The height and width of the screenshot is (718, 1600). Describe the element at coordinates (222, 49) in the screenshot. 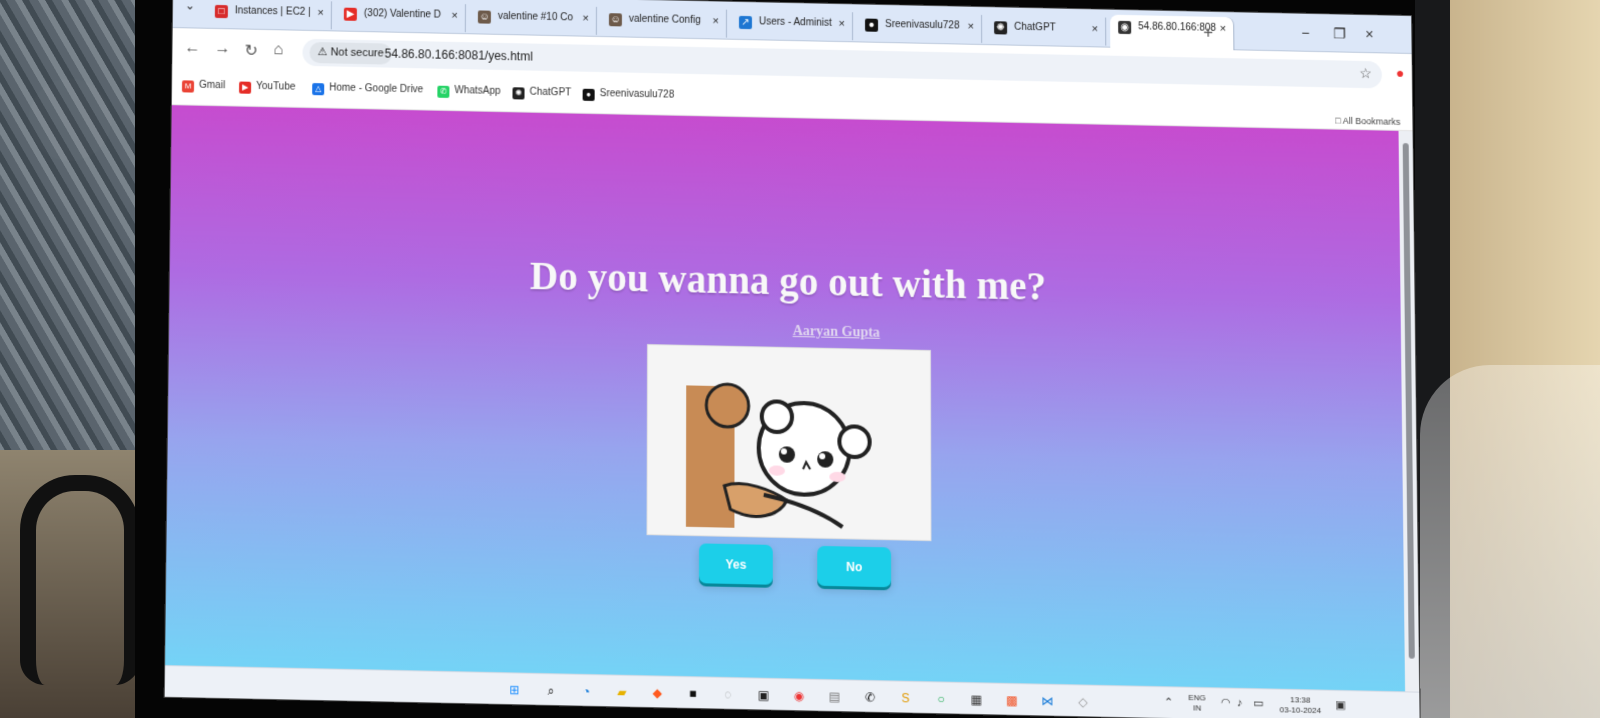

I see `forward-arrow-icon: →` at that location.